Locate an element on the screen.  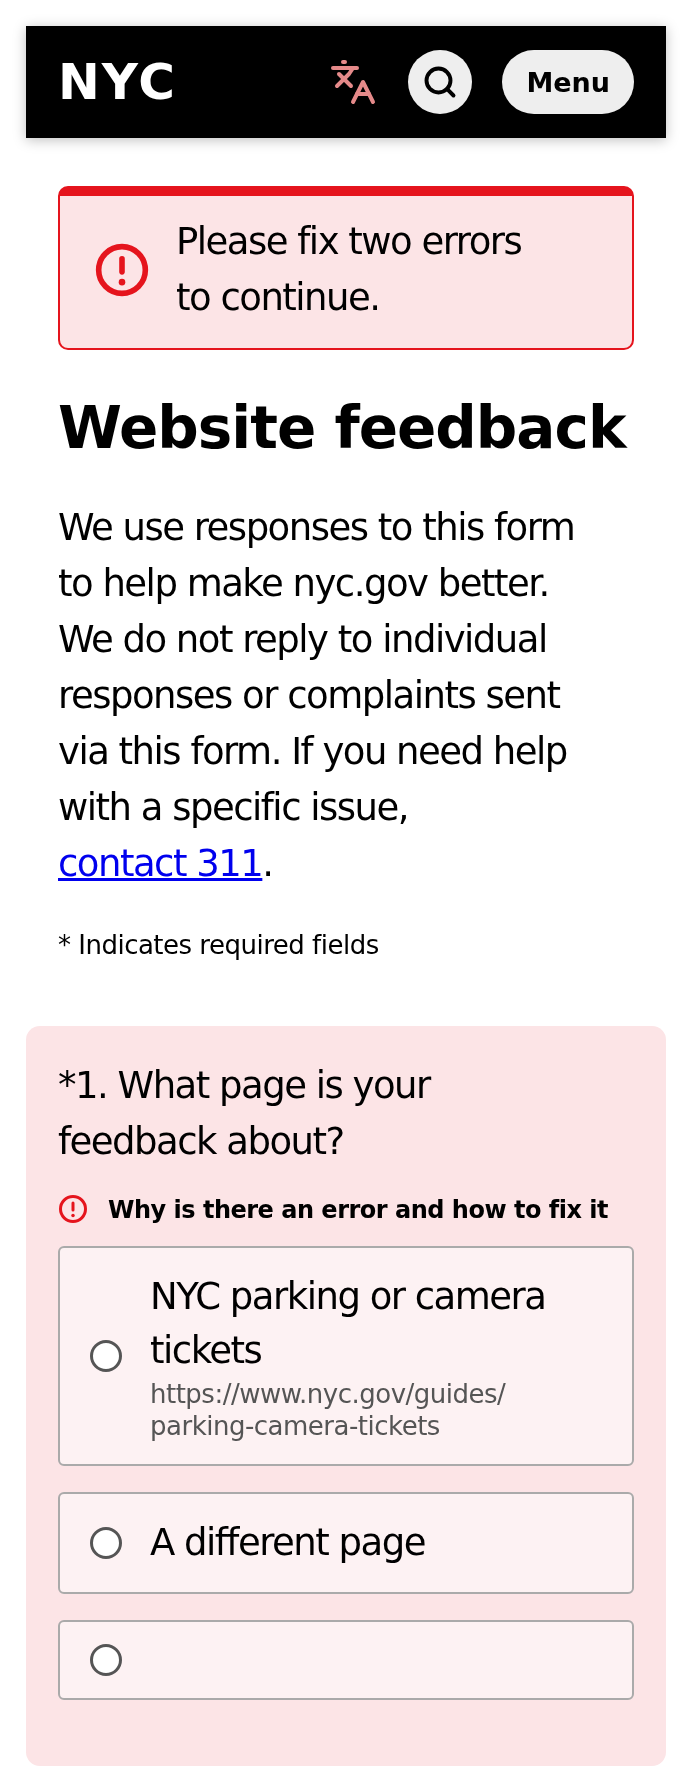
option-url: https://www.nyc.gov/guides/ parking-camera-tickets is located at coordinates (328, 1410).